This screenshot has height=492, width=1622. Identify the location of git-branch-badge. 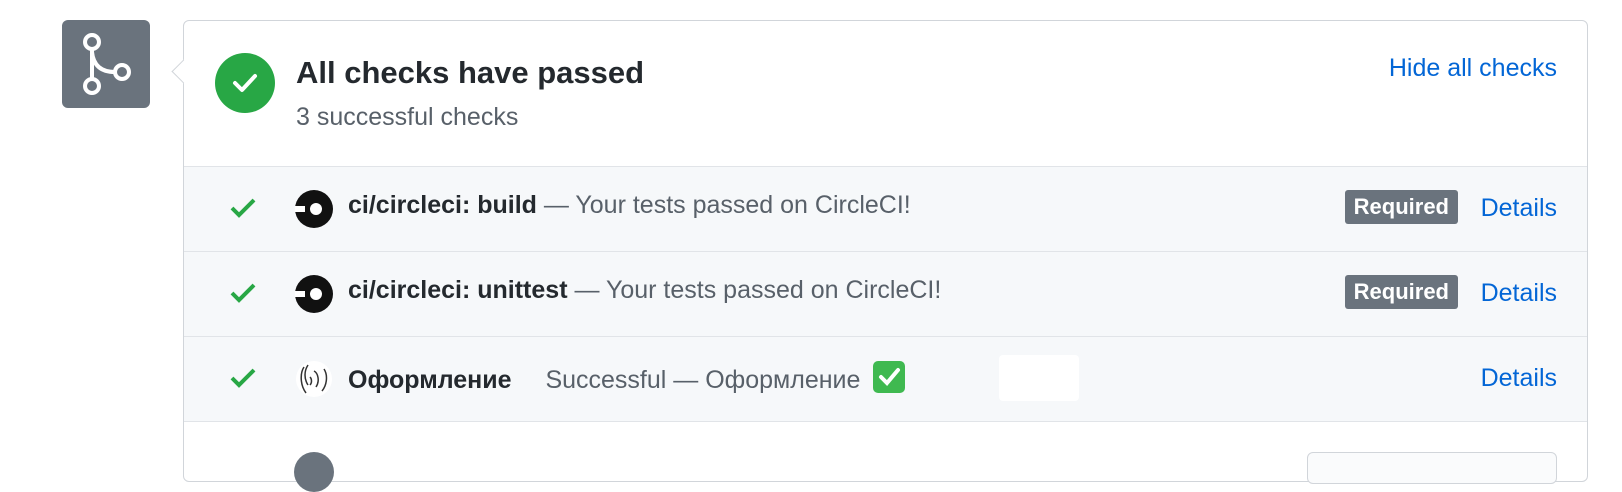
(106, 64).